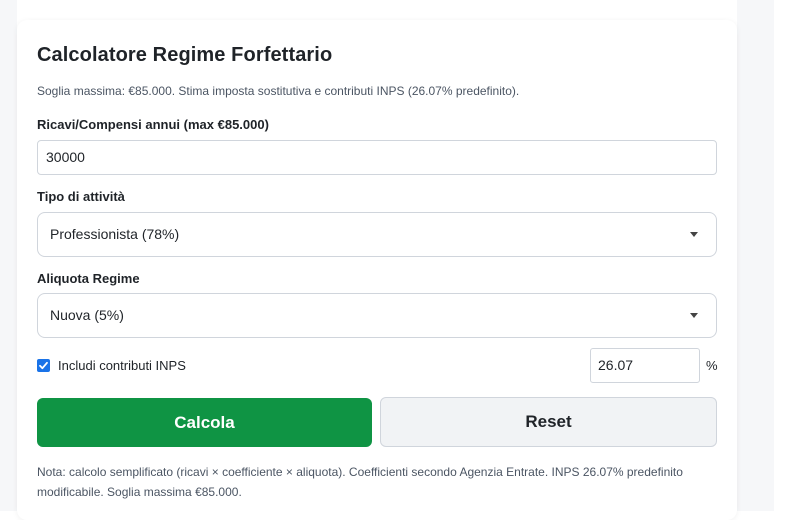 This screenshot has height=520, width=787. Describe the element at coordinates (88, 278) in the screenshot. I see `rate-label: Aliquota Regime` at that location.